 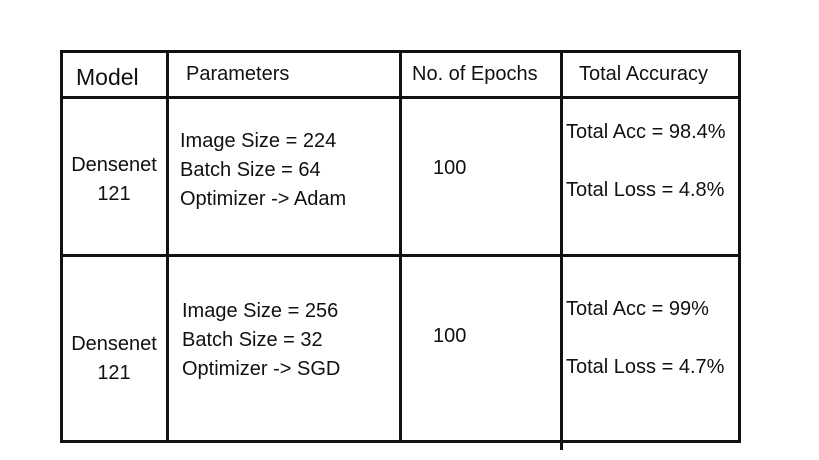 What do you see at coordinates (263, 199) in the screenshot?
I see `param-optimizer: Optimizer -> Adam` at bounding box center [263, 199].